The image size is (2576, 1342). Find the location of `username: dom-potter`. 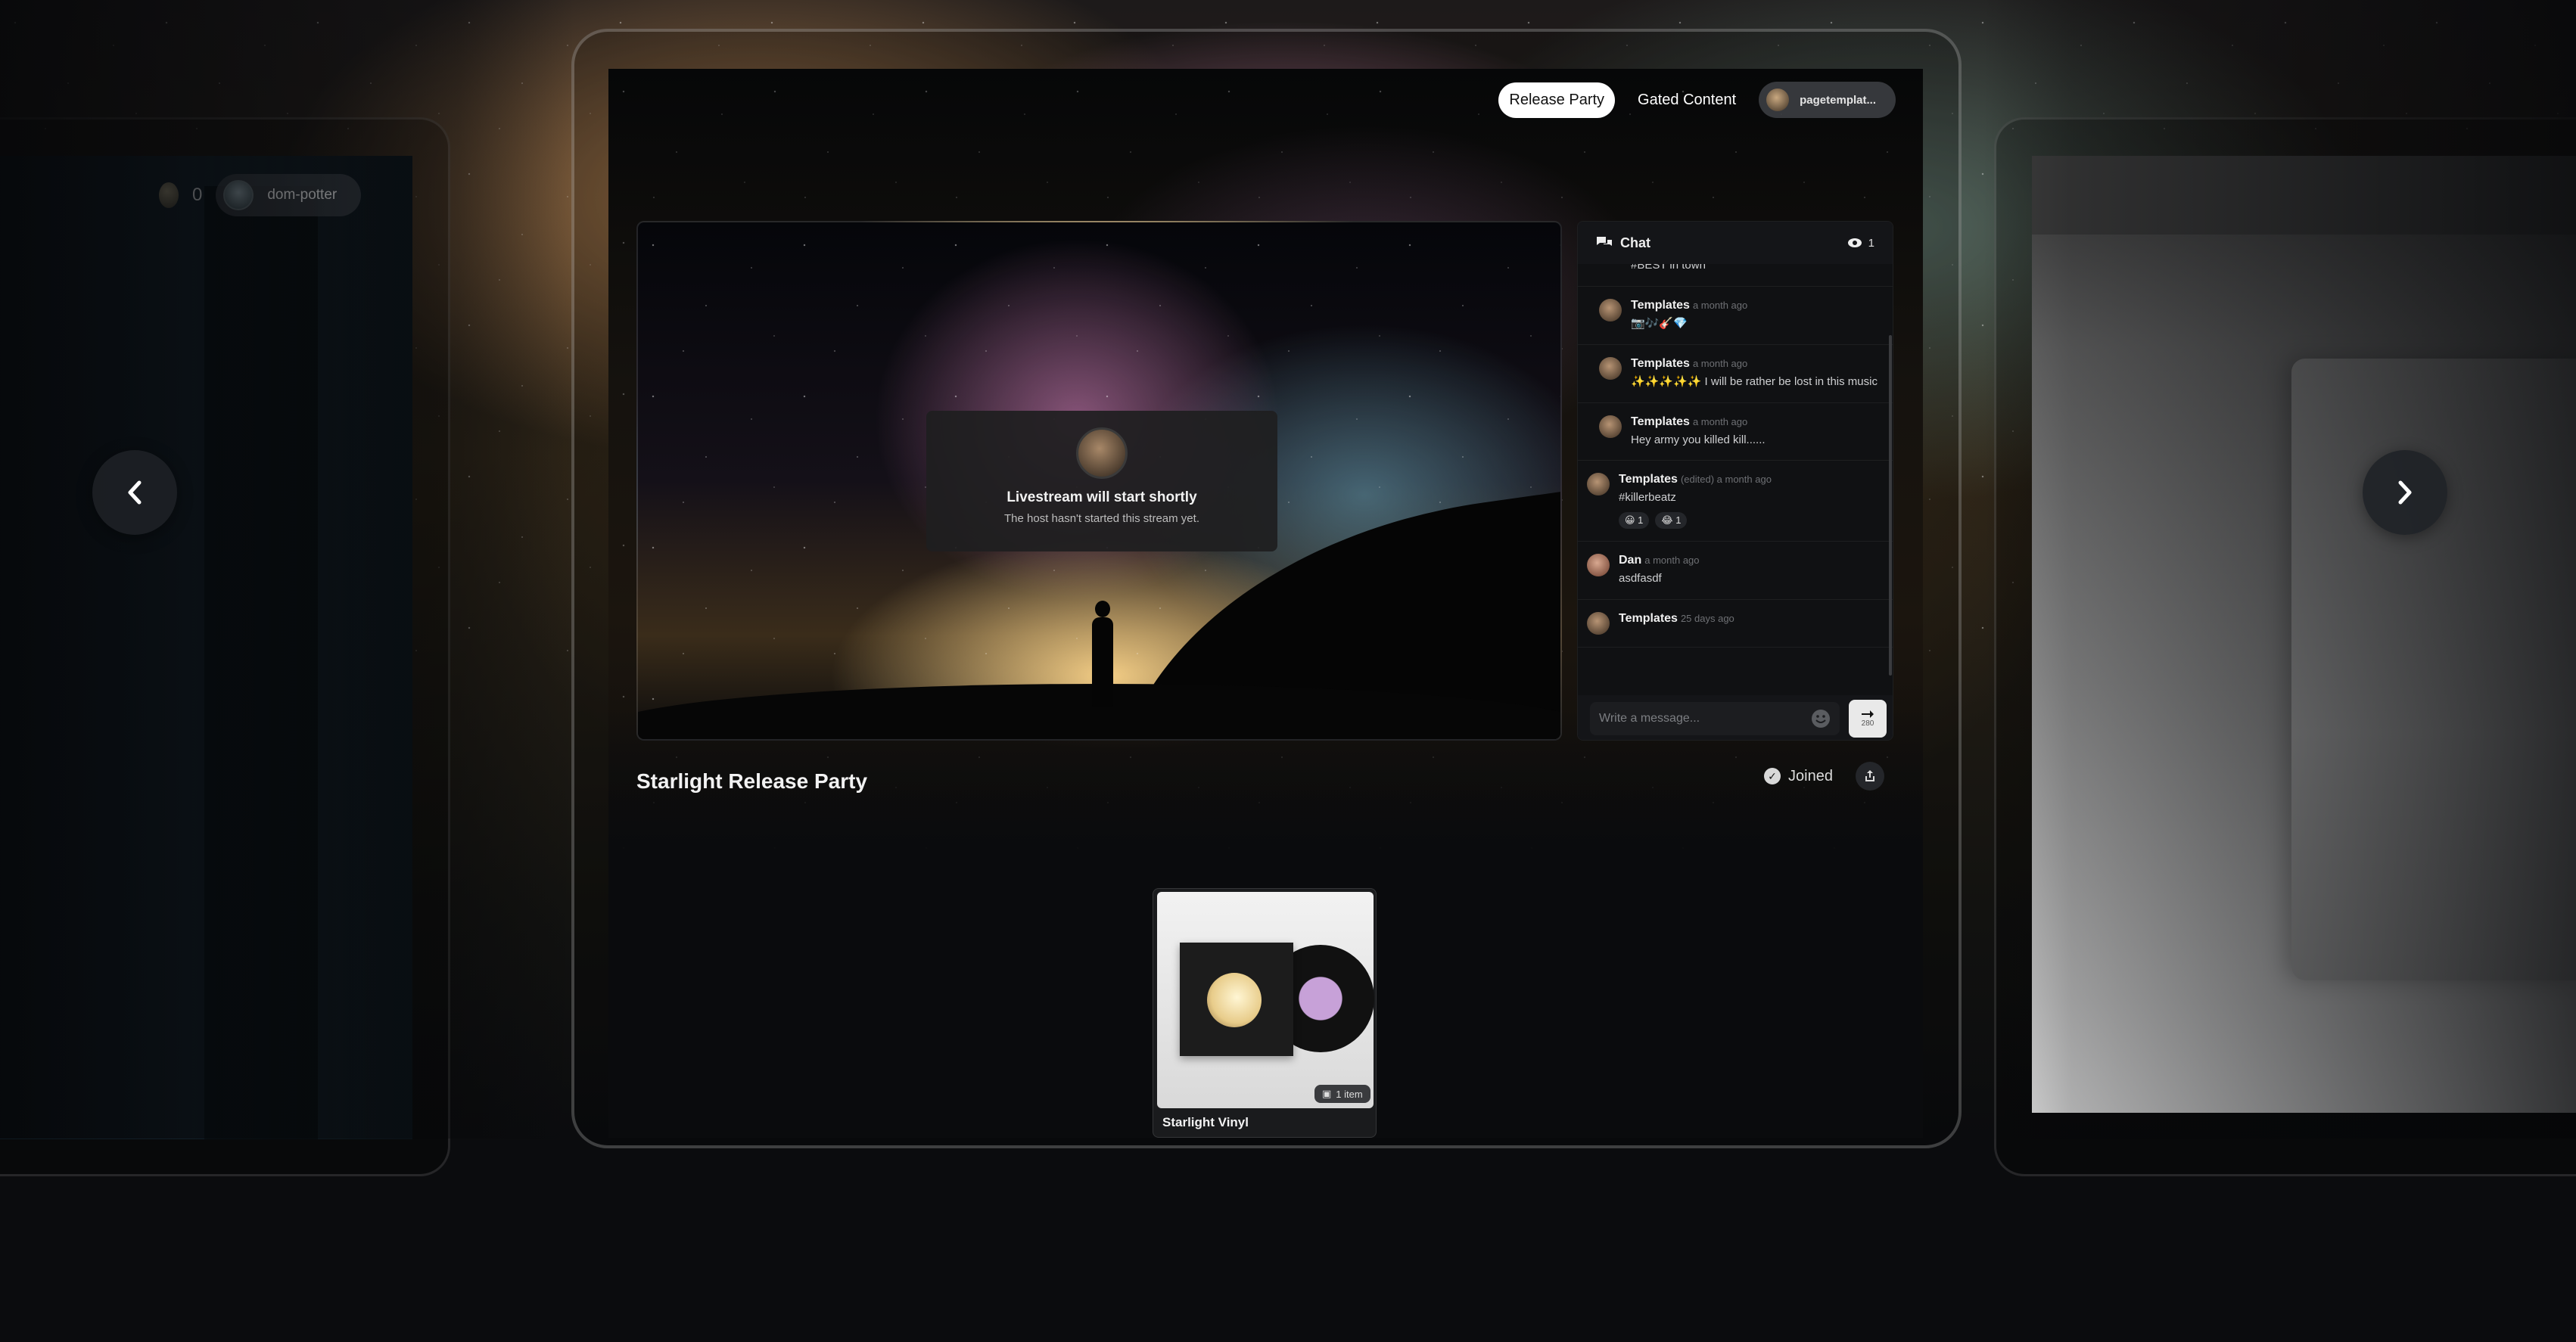

username: dom-potter is located at coordinates (302, 195).